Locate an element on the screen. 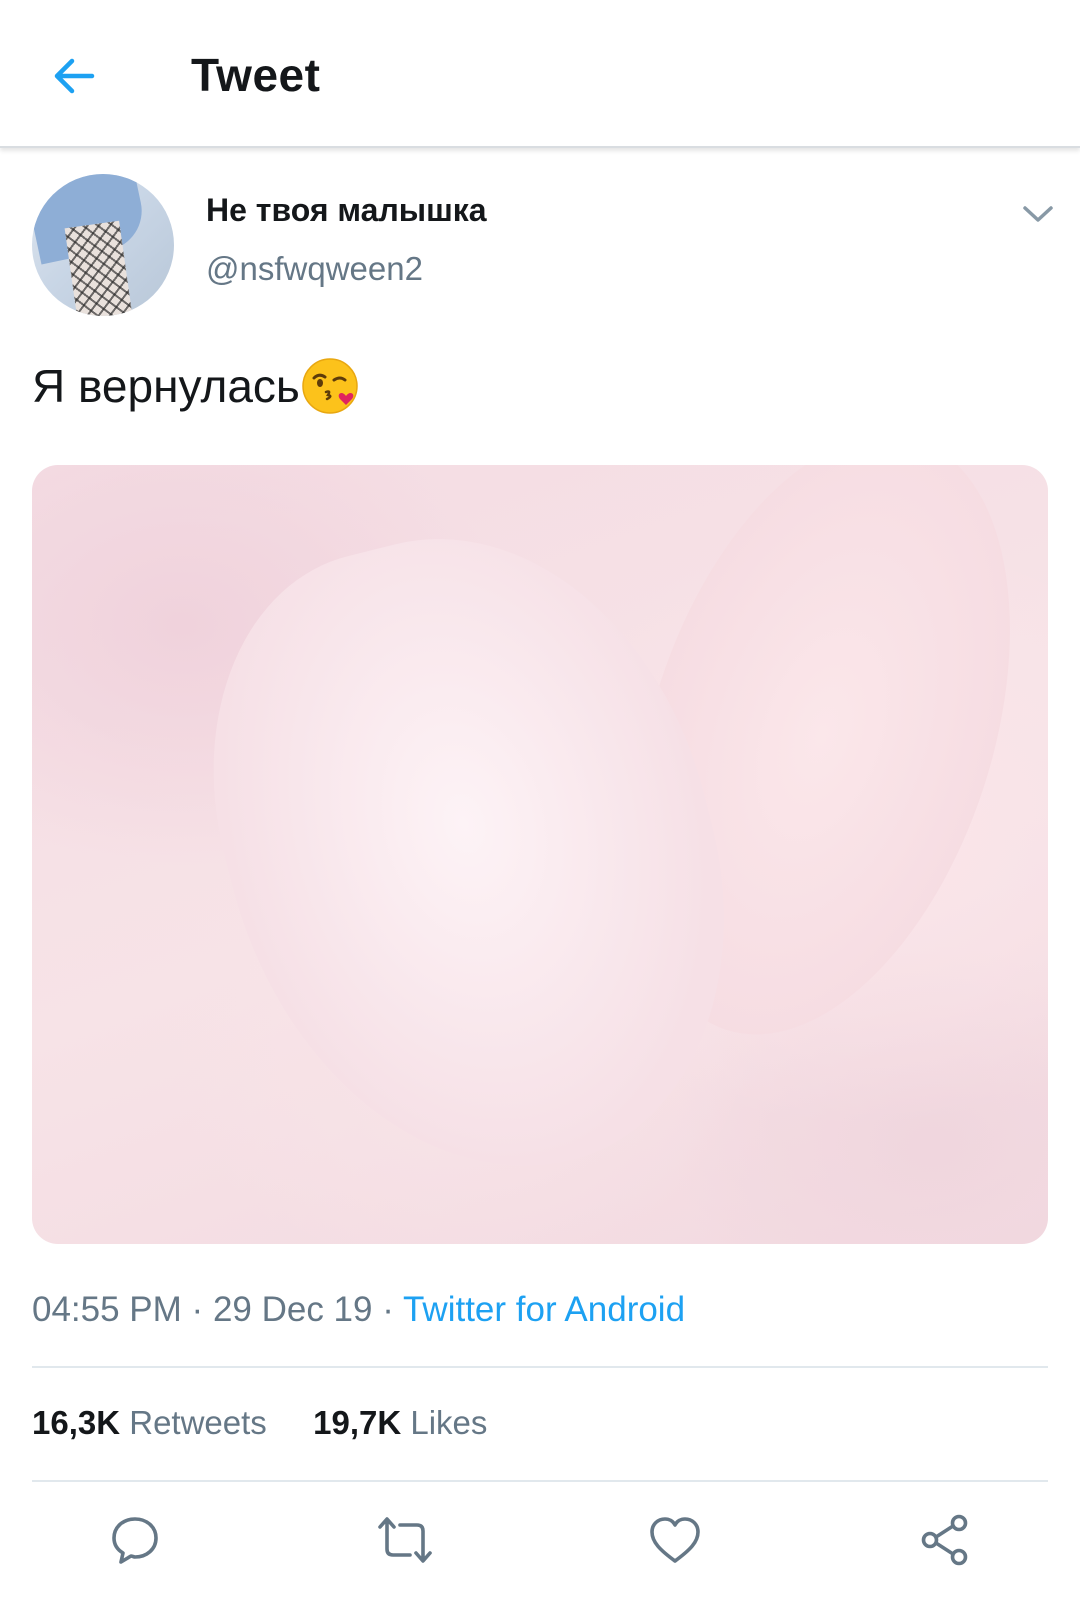  reply-icon is located at coordinates (135, 1540).